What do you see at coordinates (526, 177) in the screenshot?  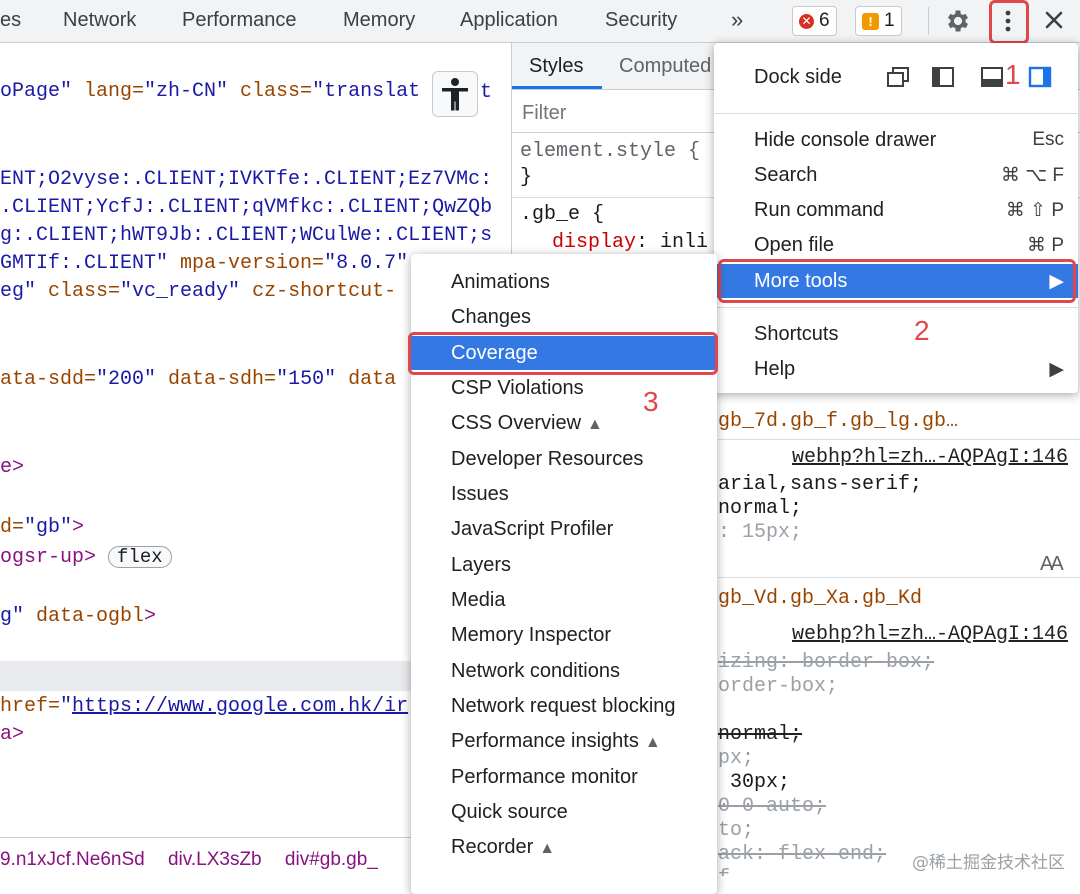 I see `rule-close-brace: }` at bounding box center [526, 177].